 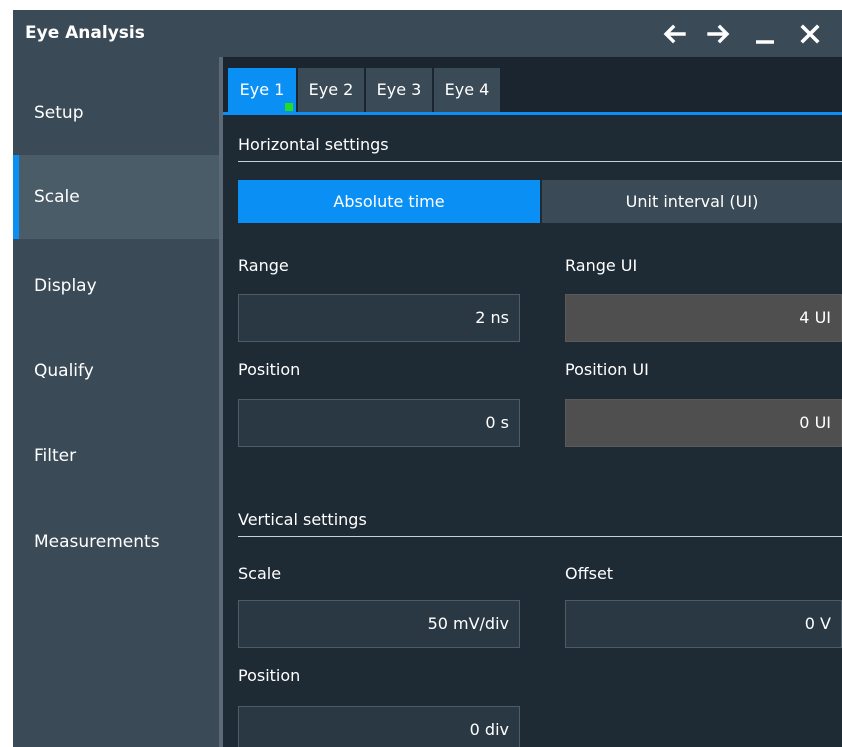 What do you see at coordinates (116, 371) in the screenshot?
I see `sidebar-item-qualify: Qualify` at bounding box center [116, 371].